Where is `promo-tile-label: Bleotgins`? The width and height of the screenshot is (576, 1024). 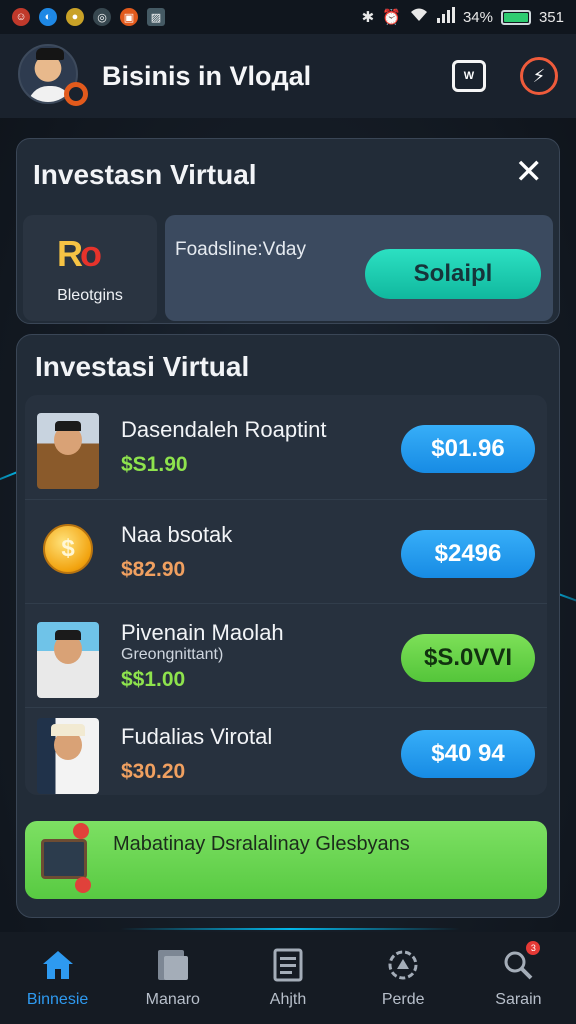
promo-tile-label: Bleotgins is located at coordinates (90, 295).